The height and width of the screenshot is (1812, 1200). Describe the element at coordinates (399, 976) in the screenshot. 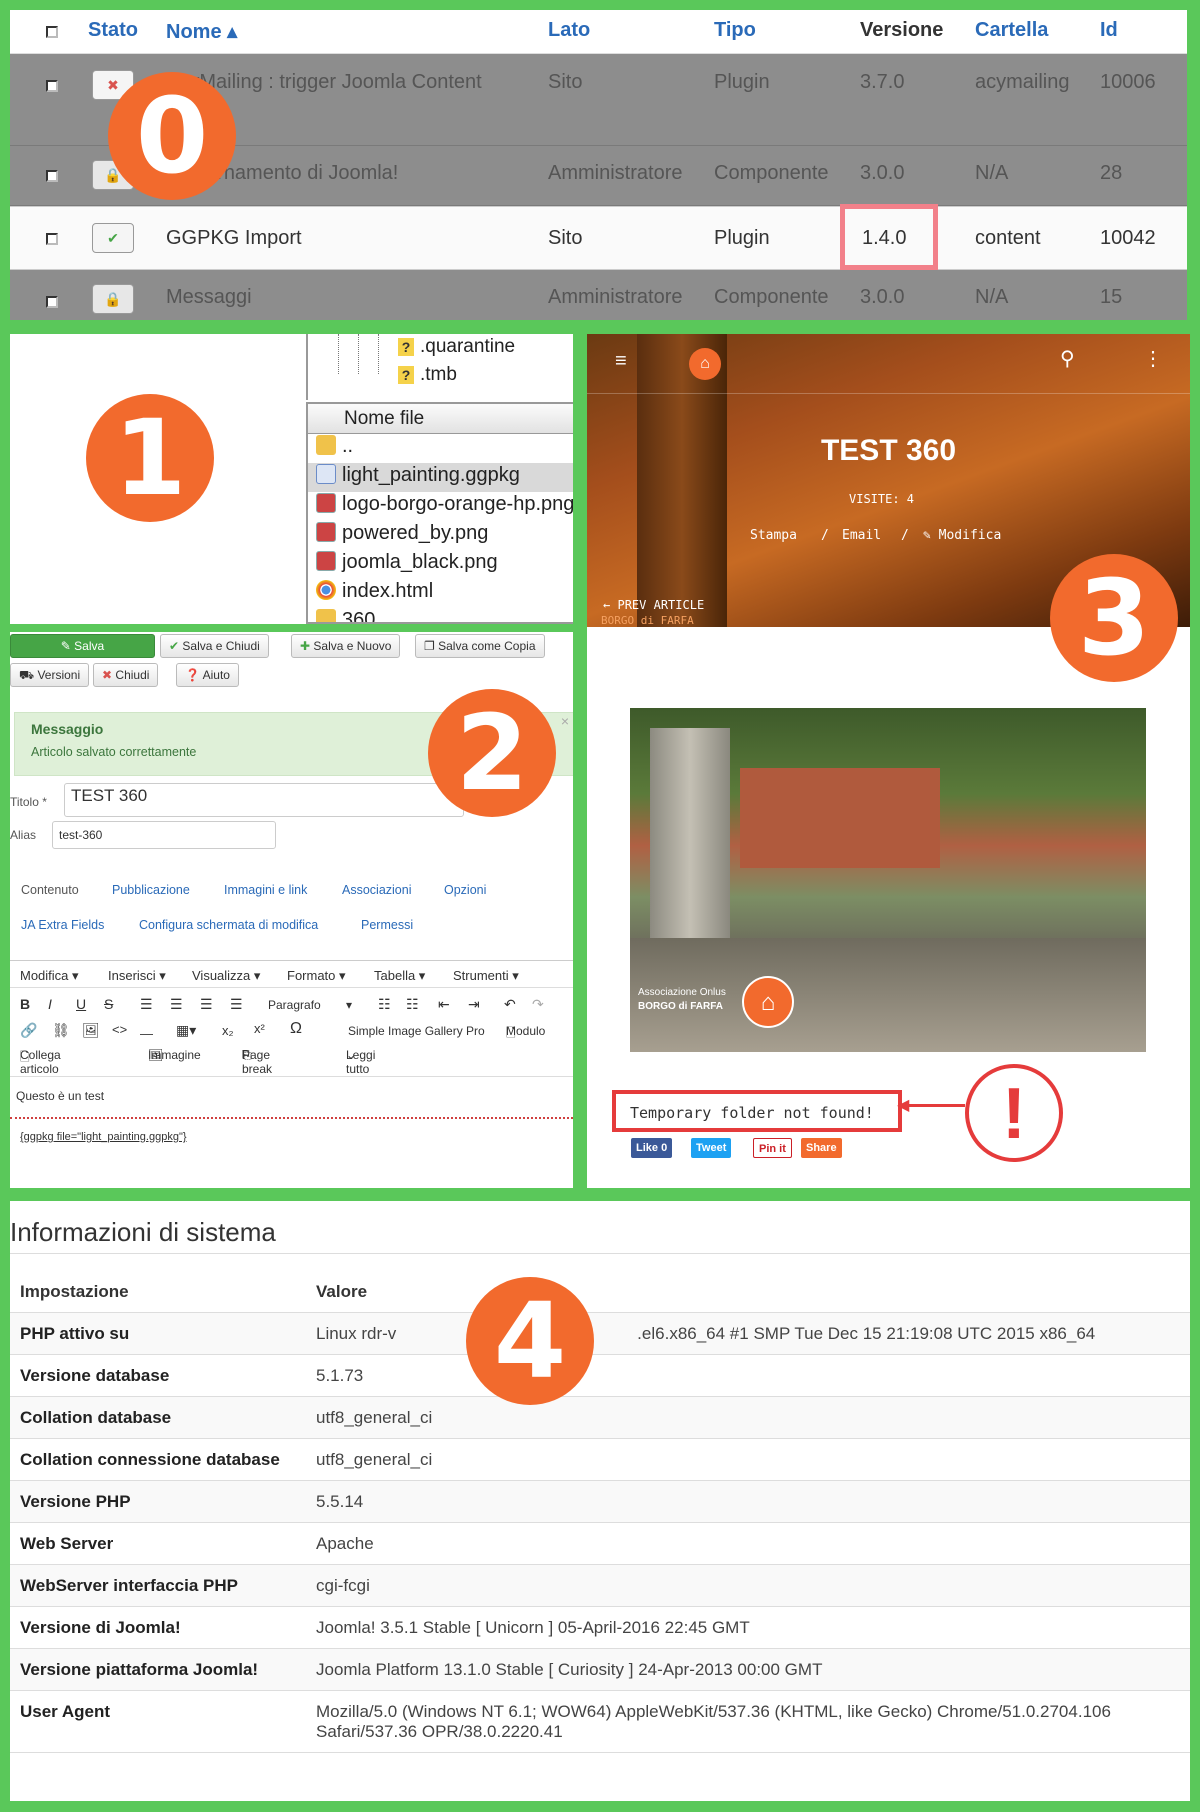

I see `menu-table: Tabella ▾` at that location.